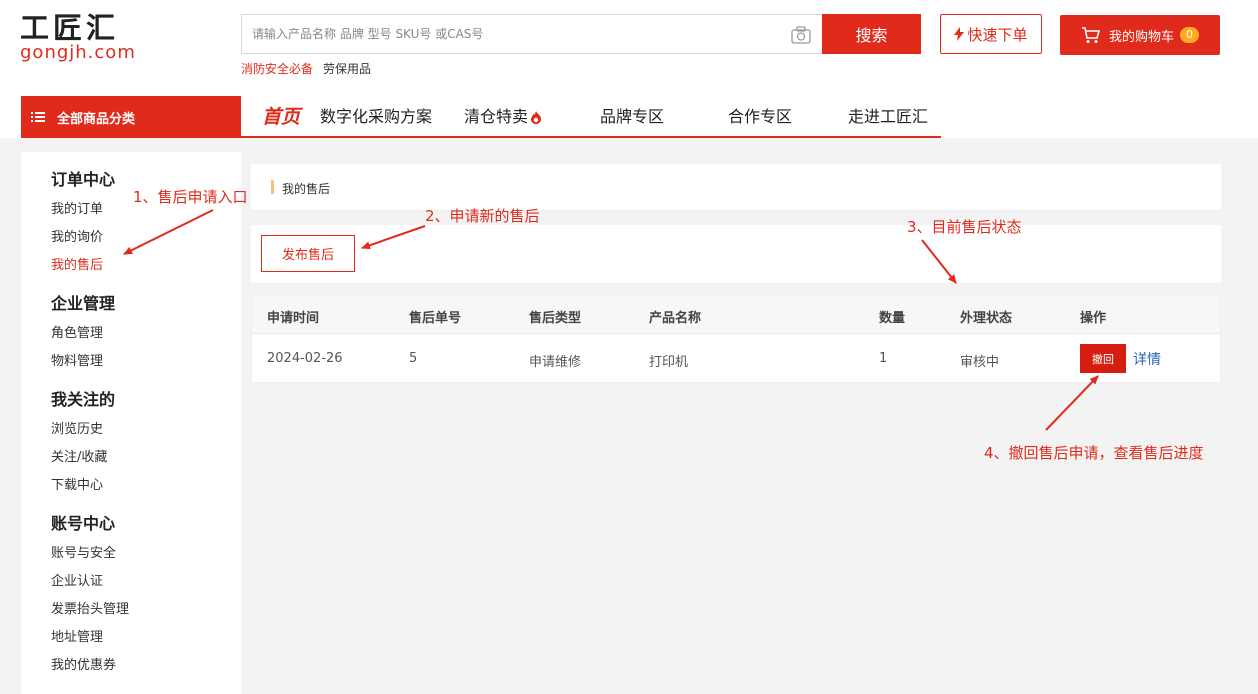 This screenshot has height=694, width=1258. Describe the element at coordinates (83, 523) in the screenshot. I see `sidebar-title-account: 账号中心` at that location.